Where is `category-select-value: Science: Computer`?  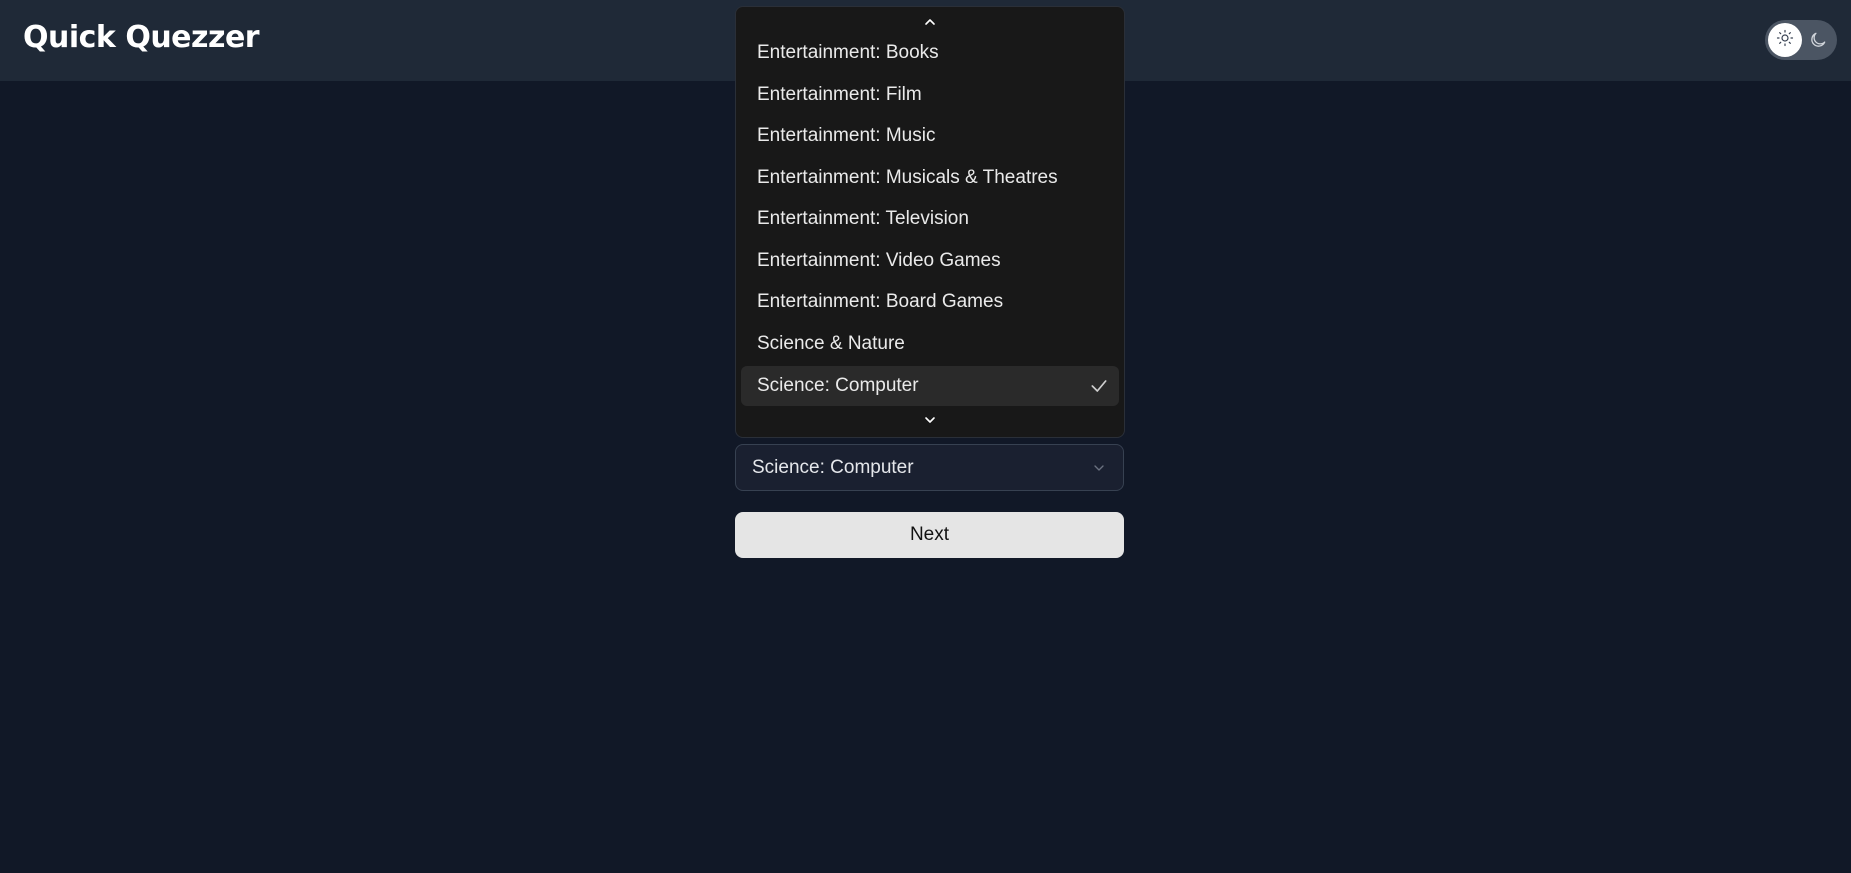
category-select-value: Science: Computer is located at coordinates (833, 467).